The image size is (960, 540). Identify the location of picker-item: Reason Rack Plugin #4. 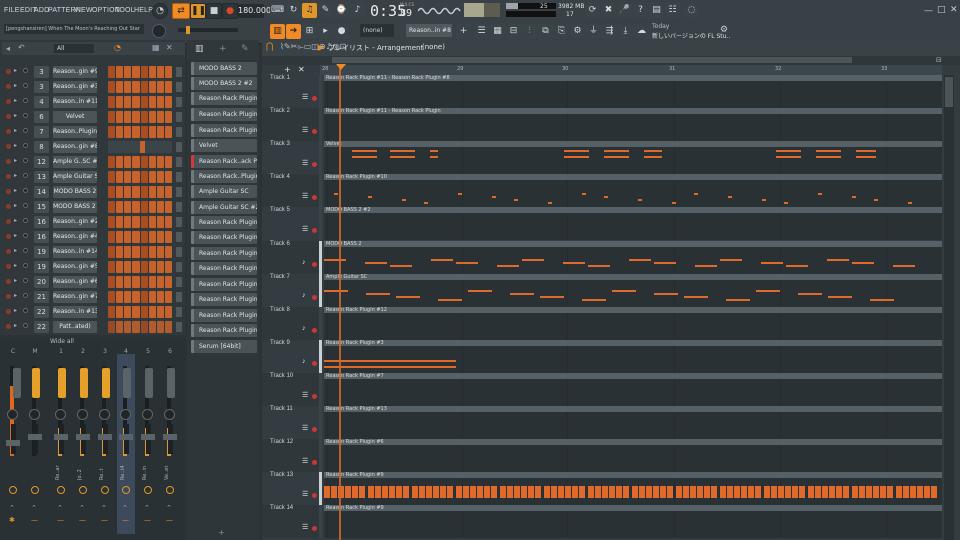
(224, 237).